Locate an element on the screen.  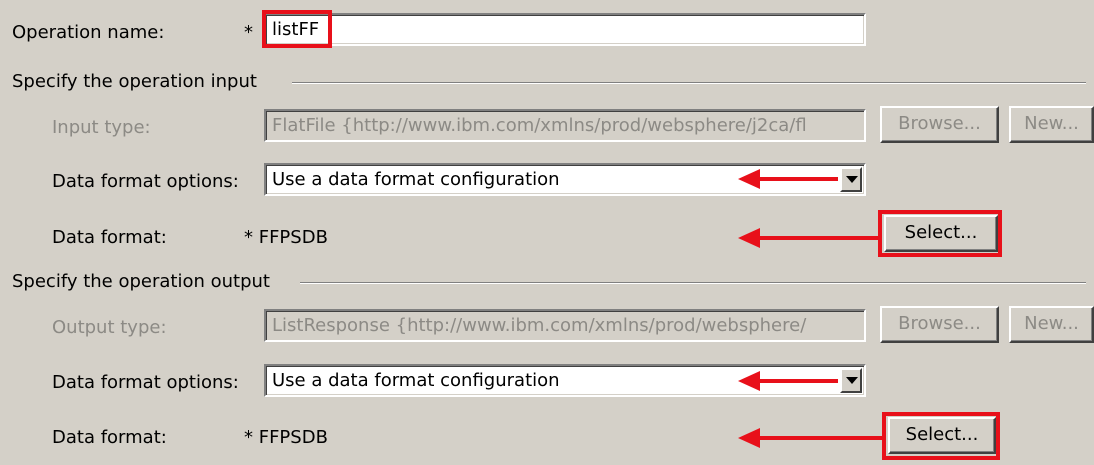
input-section-title: Specify the operation input is located at coordinates (134, 81).